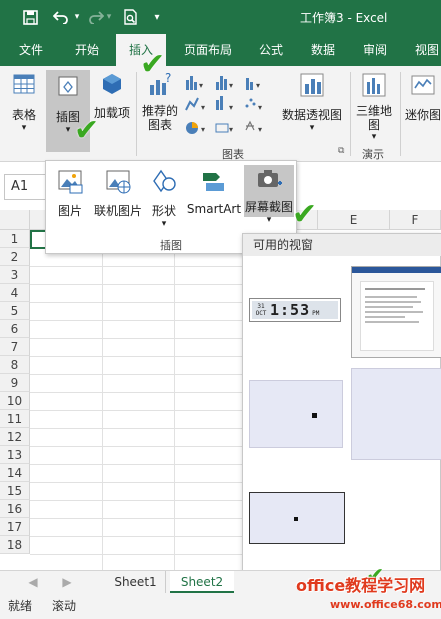 The image size is (441, 619). Describe the element at coordinates (33, 582) in the screenshot. I see `scroll-left-icon: ◀` at that location.